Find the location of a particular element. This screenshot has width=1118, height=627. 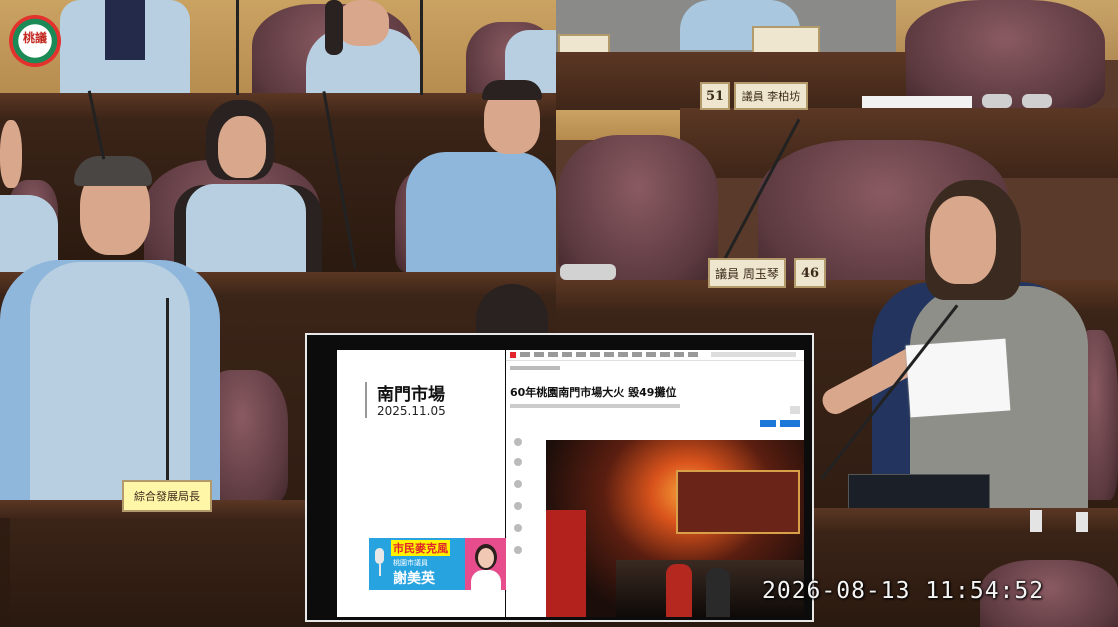

official-name-plate: 綜合發展局長 is located at coordinates (167, 496).